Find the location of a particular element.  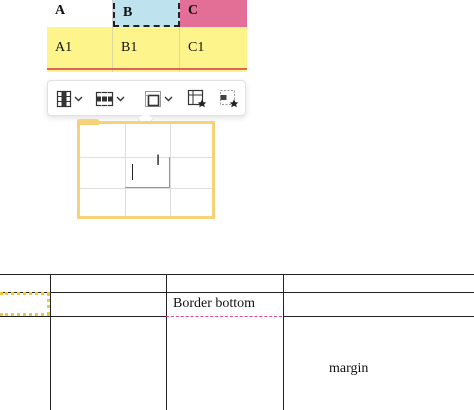

table-grid-picker: I is located at coordinates (146, 169).